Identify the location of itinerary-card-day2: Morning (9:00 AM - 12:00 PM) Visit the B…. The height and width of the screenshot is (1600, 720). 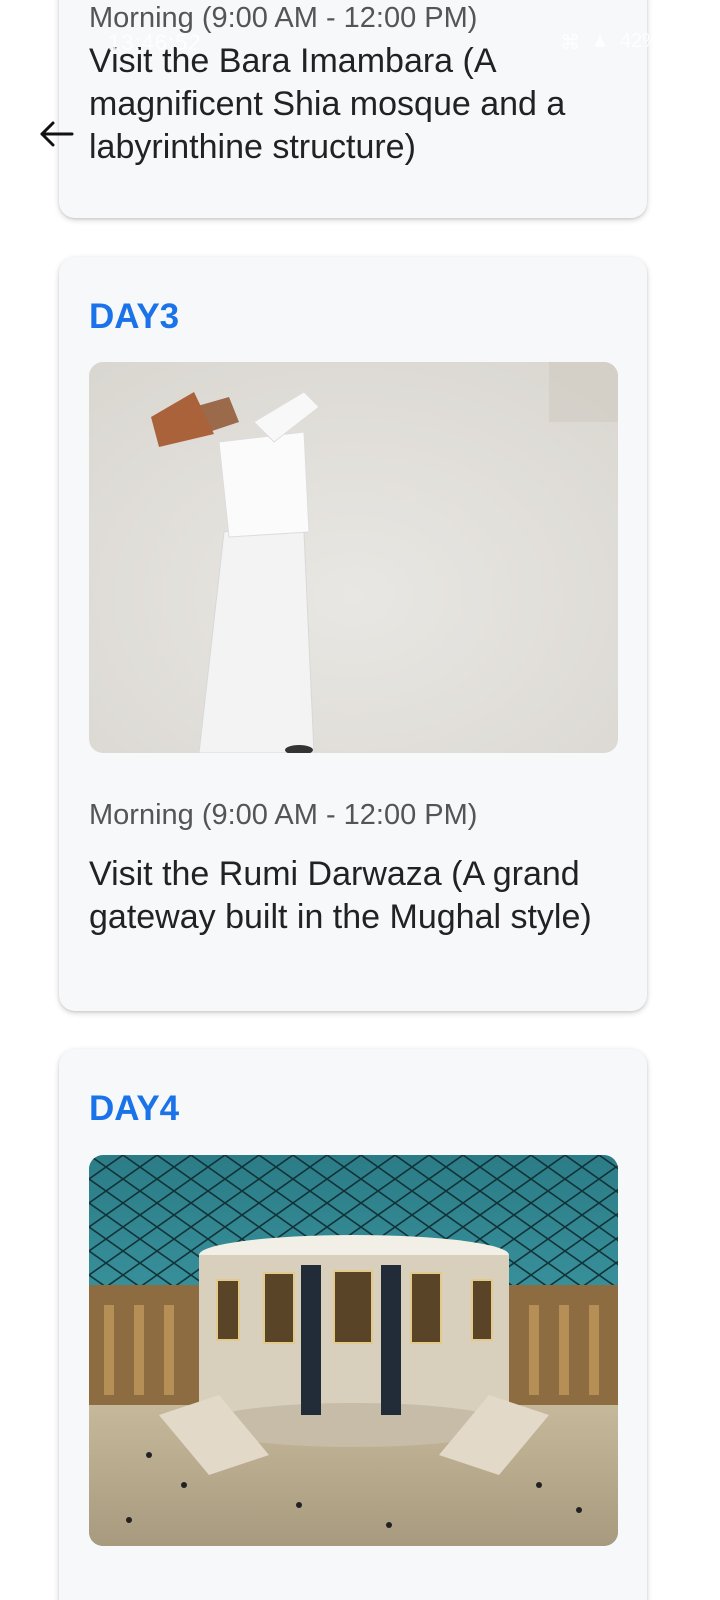
(353, 109).